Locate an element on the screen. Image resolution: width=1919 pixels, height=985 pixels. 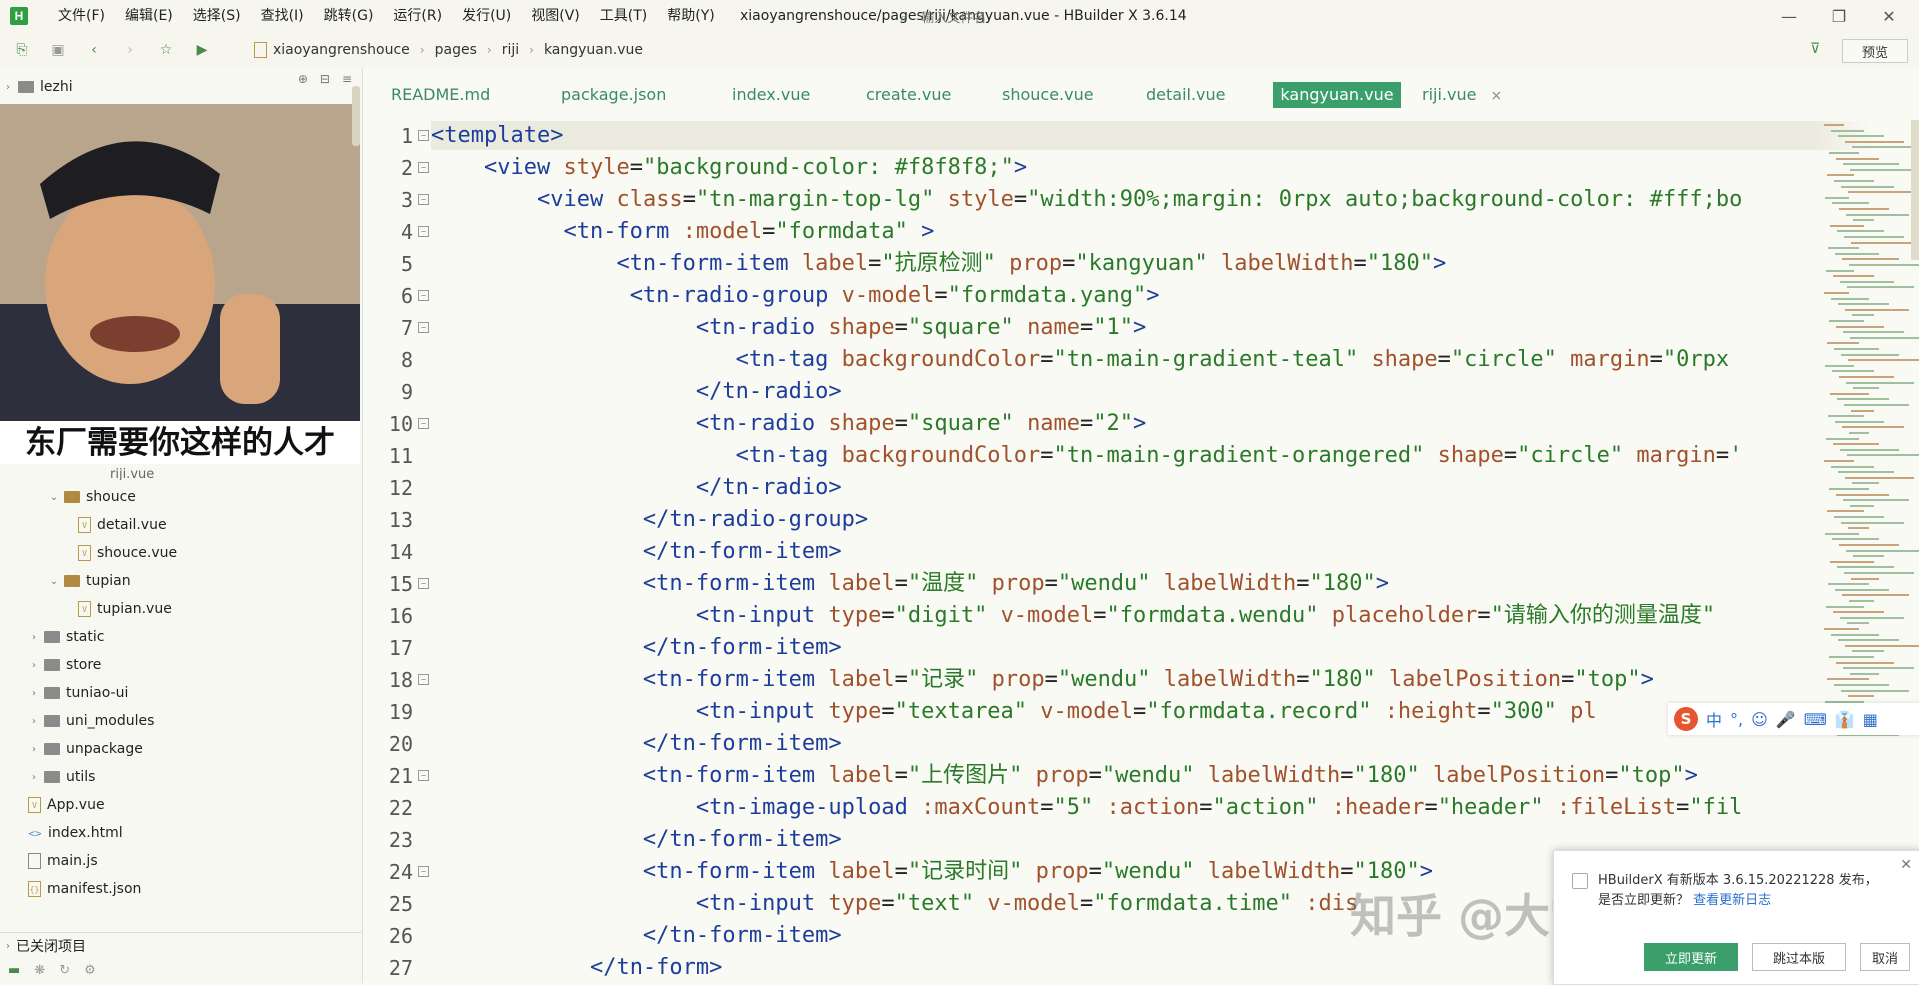
ime-item-icon: ⌨ is located at coordinates (1815, 719).